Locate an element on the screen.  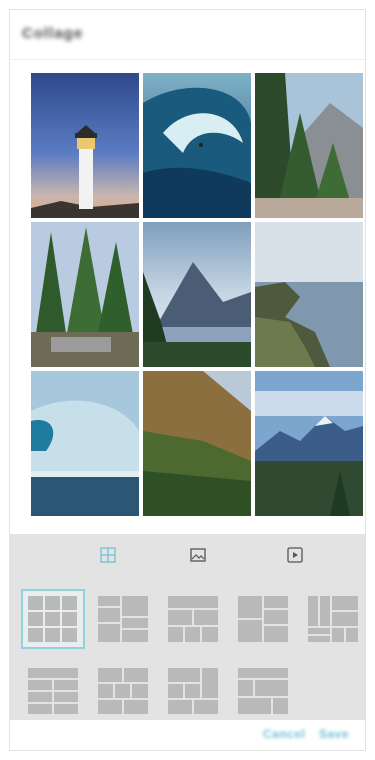
action-bar: Cancel Save is located at coordinates (187, 735).